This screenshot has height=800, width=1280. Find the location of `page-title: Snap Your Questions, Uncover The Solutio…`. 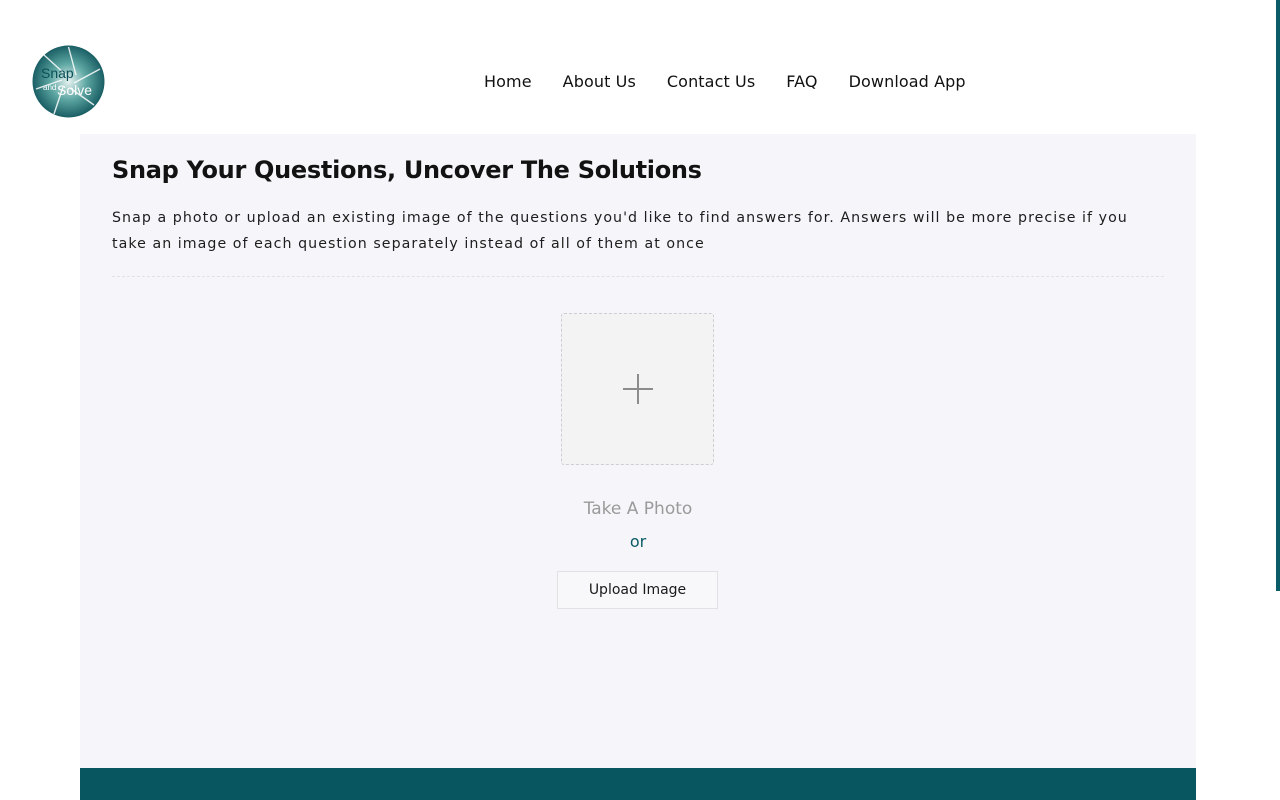

page-title: Snap Your Questions, Uncover The Solutio… is located at coordinates (407, 170).